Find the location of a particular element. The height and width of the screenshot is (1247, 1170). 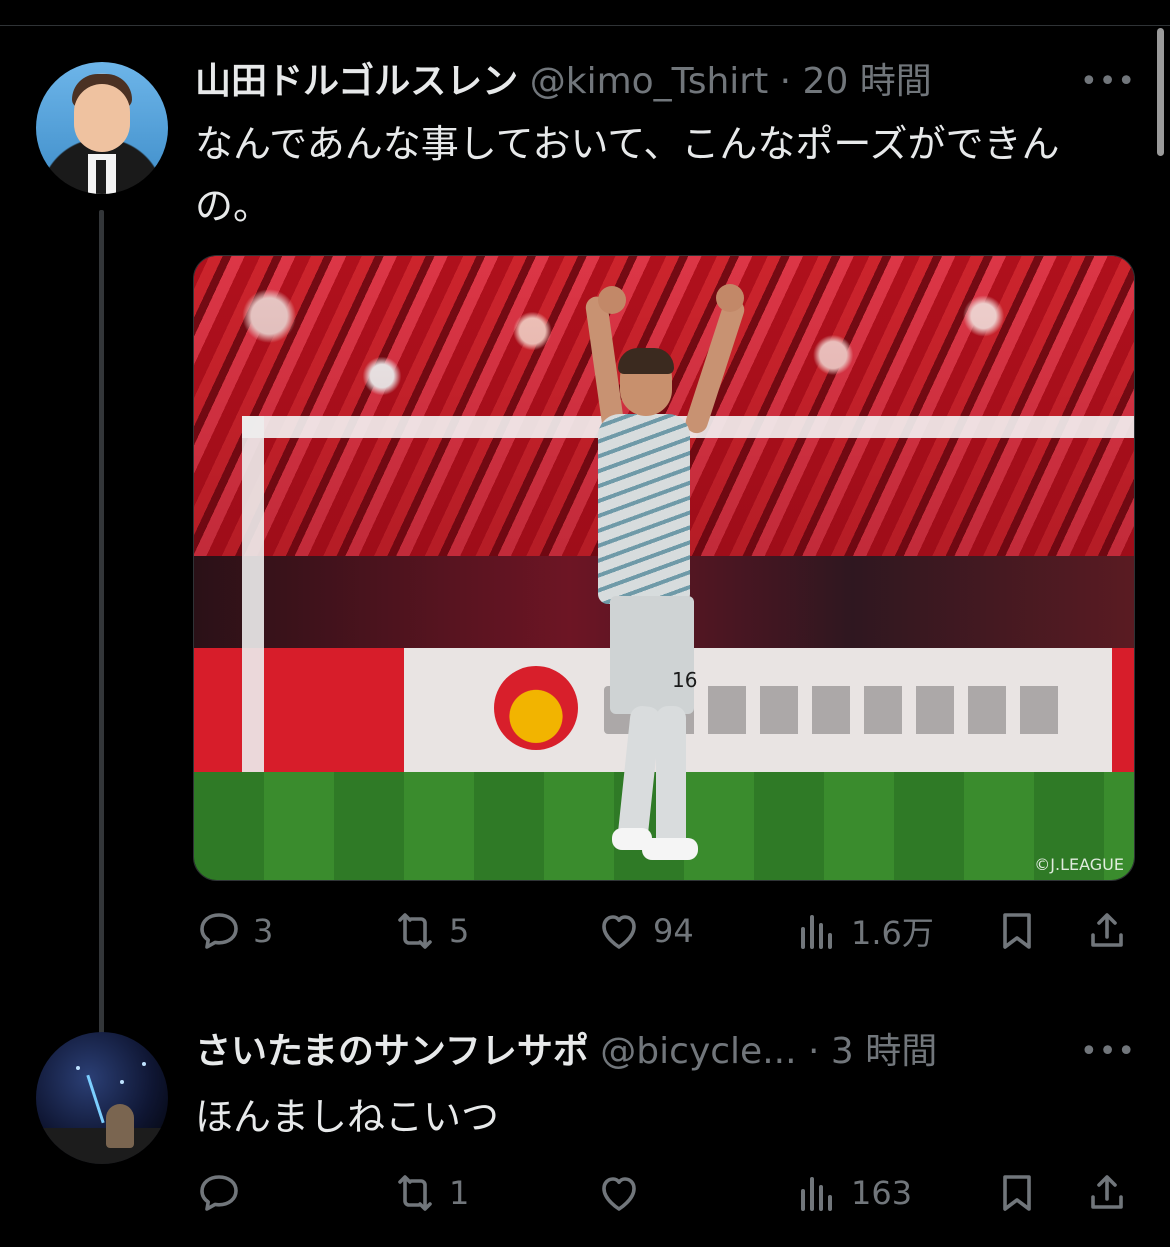

retweet-button: 1 is located at coordinates (430, 1193).